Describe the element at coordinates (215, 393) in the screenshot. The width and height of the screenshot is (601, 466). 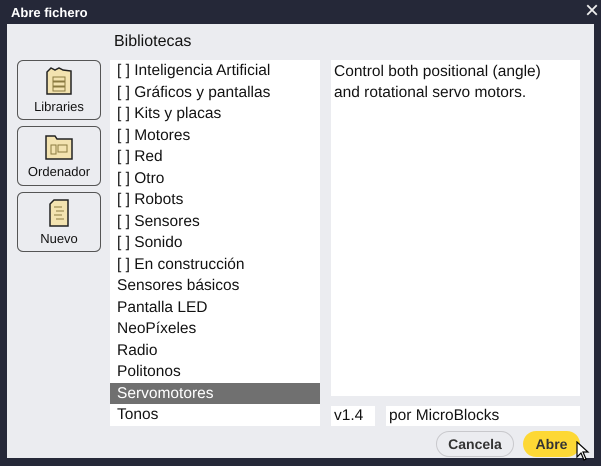
I see `library-item: Servomotores` at that location.